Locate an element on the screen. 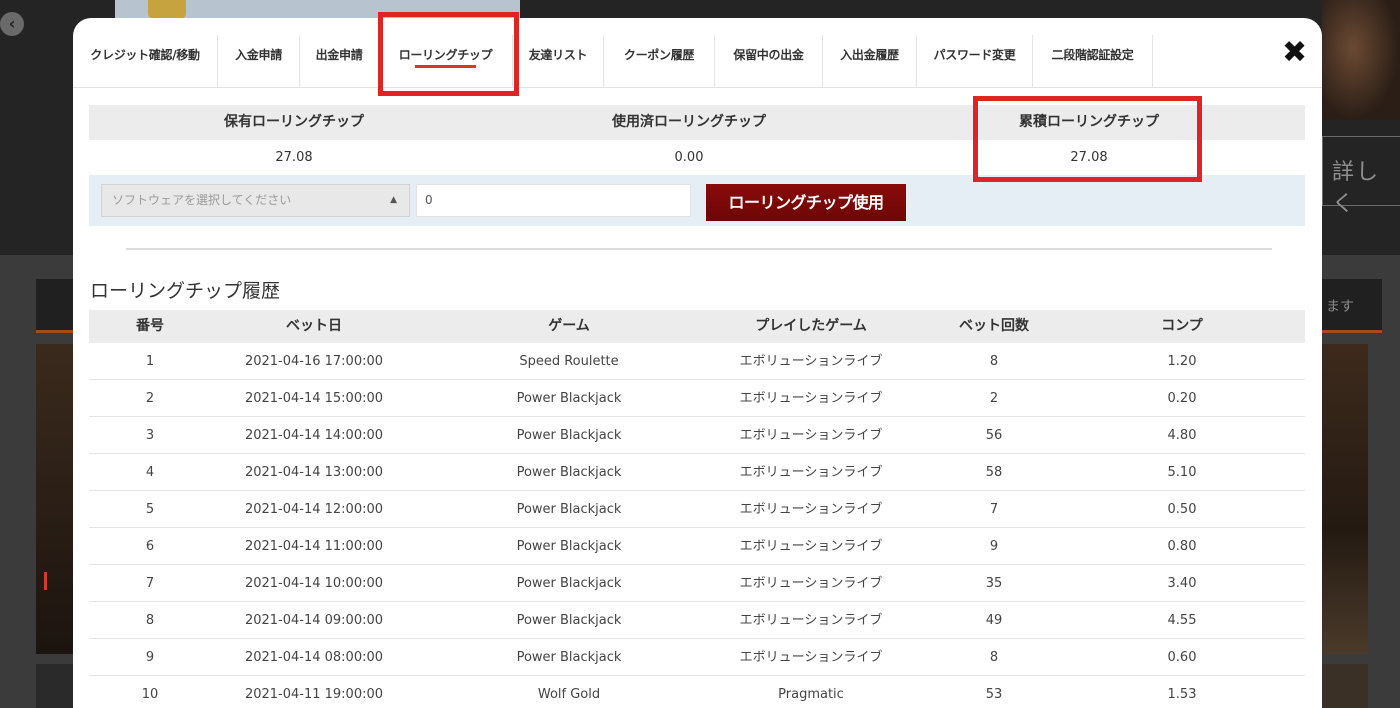 This screenshot has width=1400, height=708. bet-date: 2021-04-14 13:00:00 is located at coordinates (314, 472).